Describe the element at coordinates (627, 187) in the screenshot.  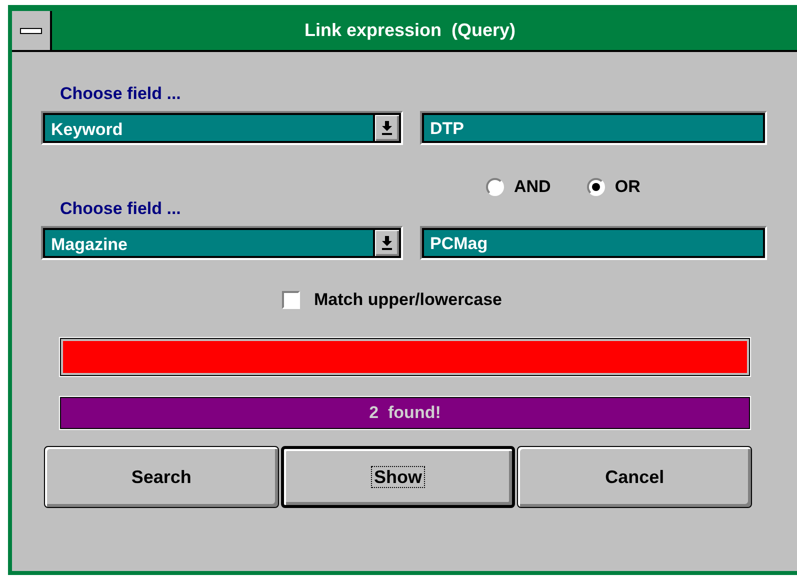
I see `radio-label: OR` at that location.